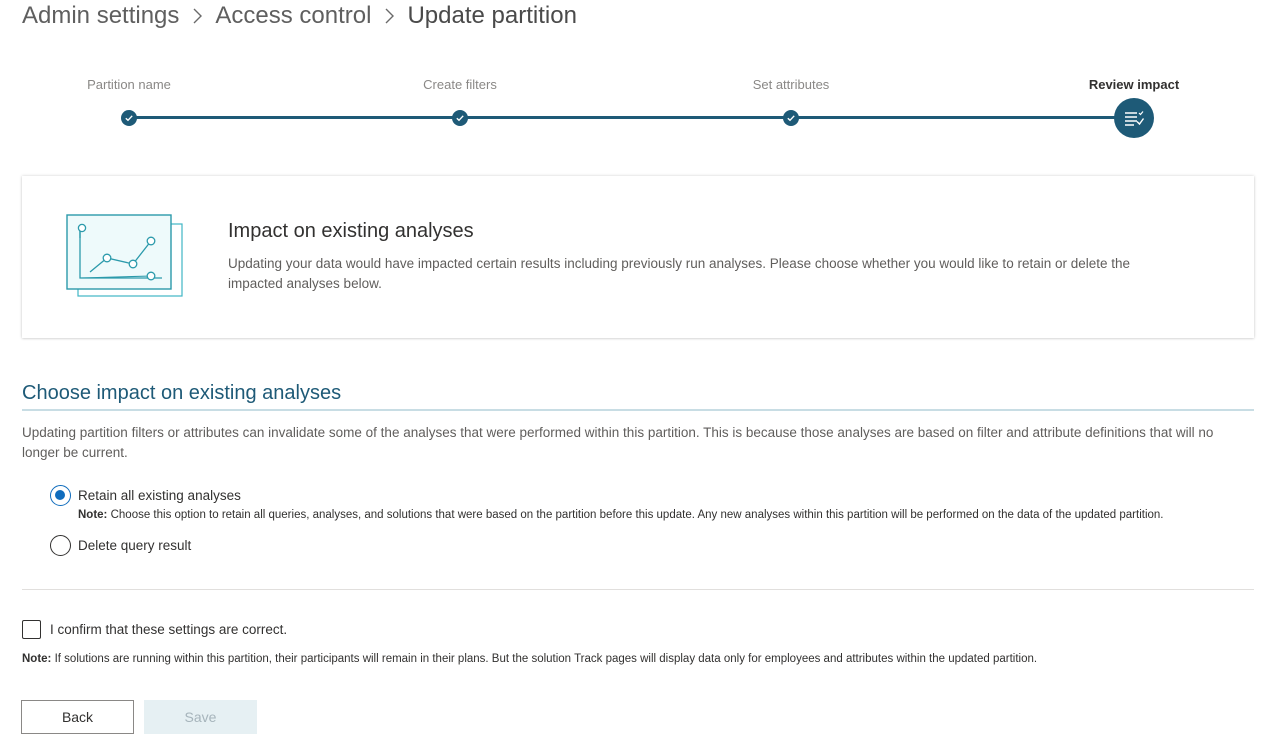  I want to click on radio-option-label: Retain all existing analyses, so click(159, 495).